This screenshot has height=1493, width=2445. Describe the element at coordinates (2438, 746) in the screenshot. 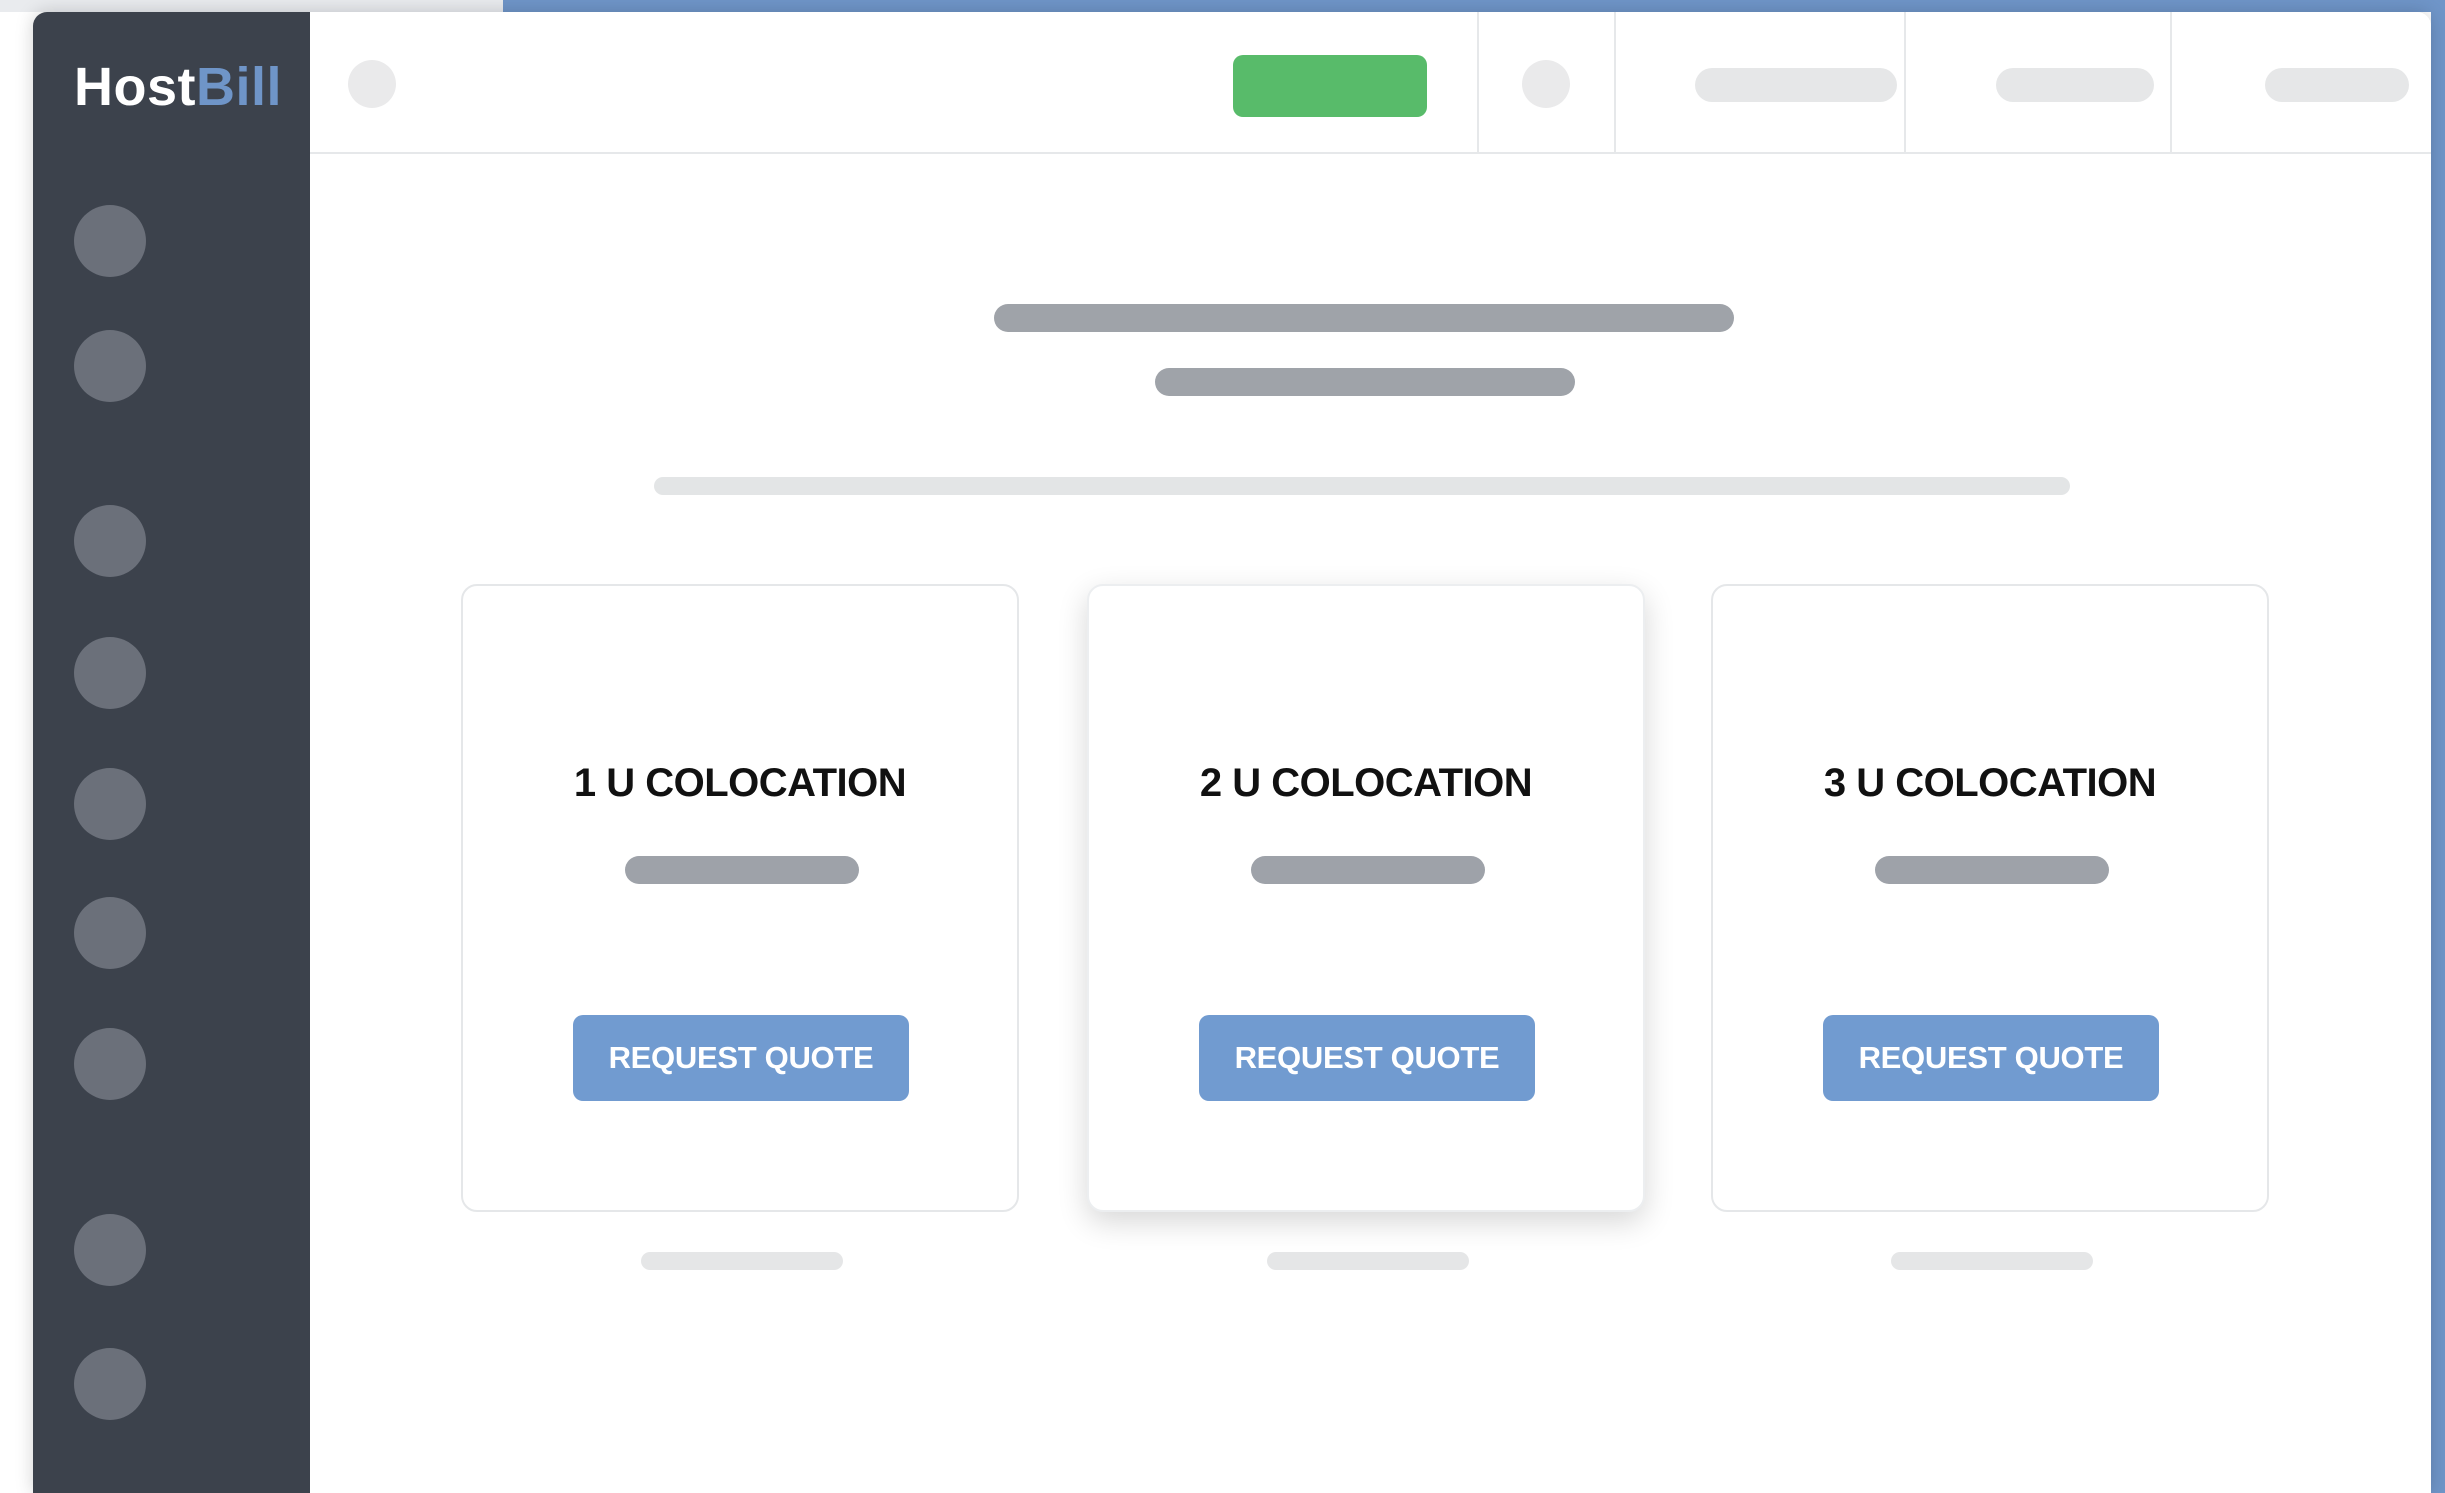

I see `frame-right-accent` at that location.